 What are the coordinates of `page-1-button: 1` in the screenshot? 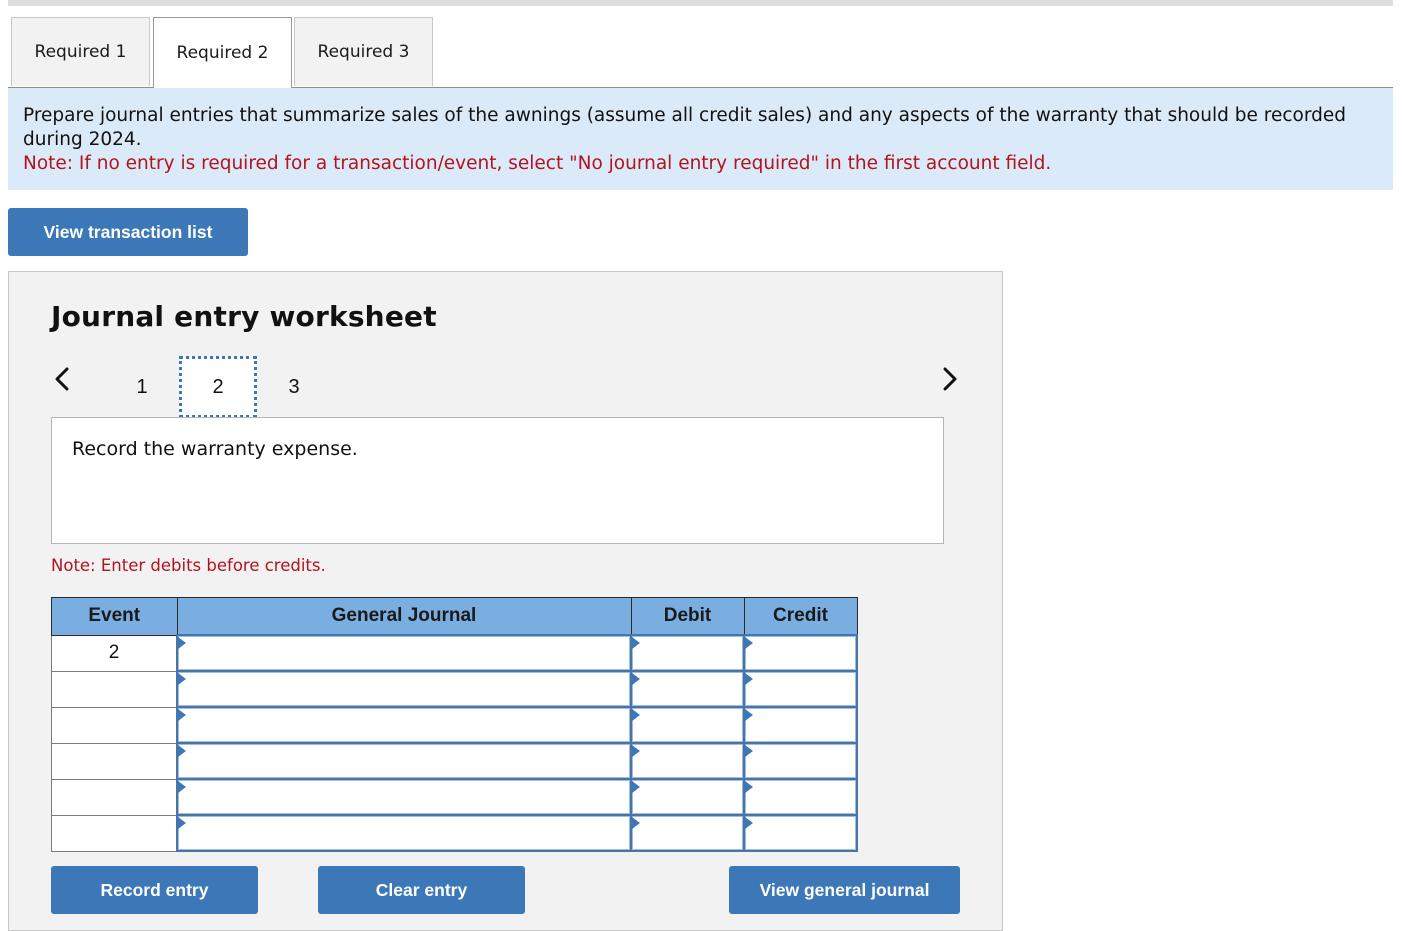 It's located at (142, 387).